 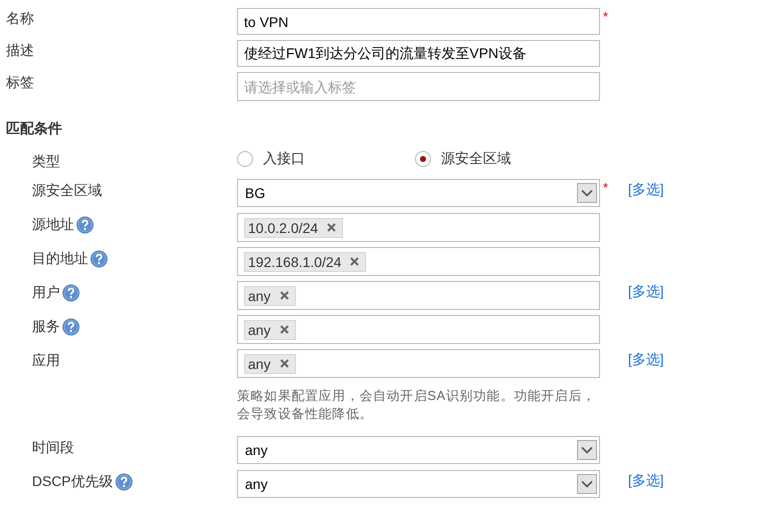 I want to click on tag-chip: 192.168.1.0/24, so click(x=305, y=262).